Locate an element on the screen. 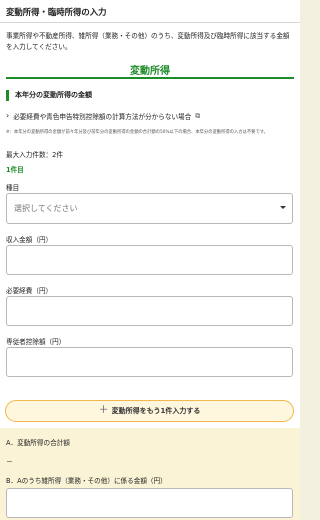  deduction-label: 専従者控除額（円） is located at coordinates (36, 342).